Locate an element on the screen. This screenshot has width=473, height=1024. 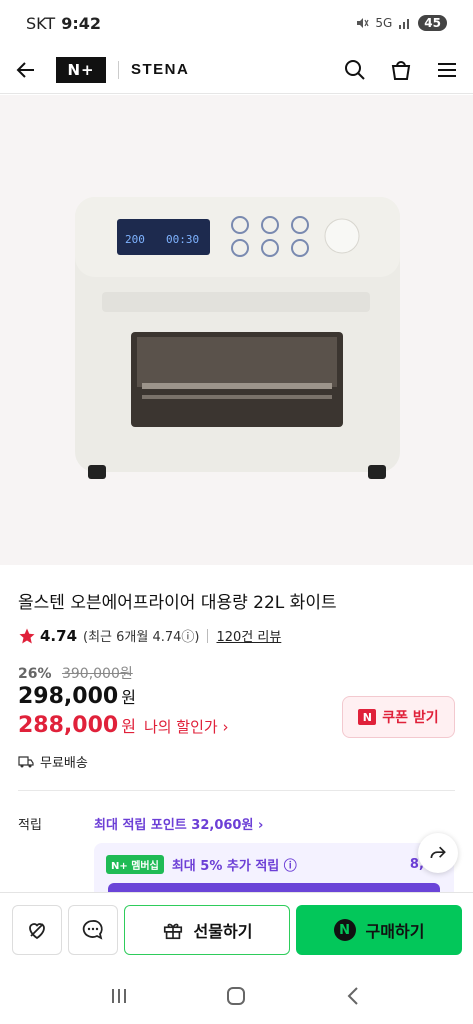
oven-display-right: 00:30 is located at coordinates (182, 239).